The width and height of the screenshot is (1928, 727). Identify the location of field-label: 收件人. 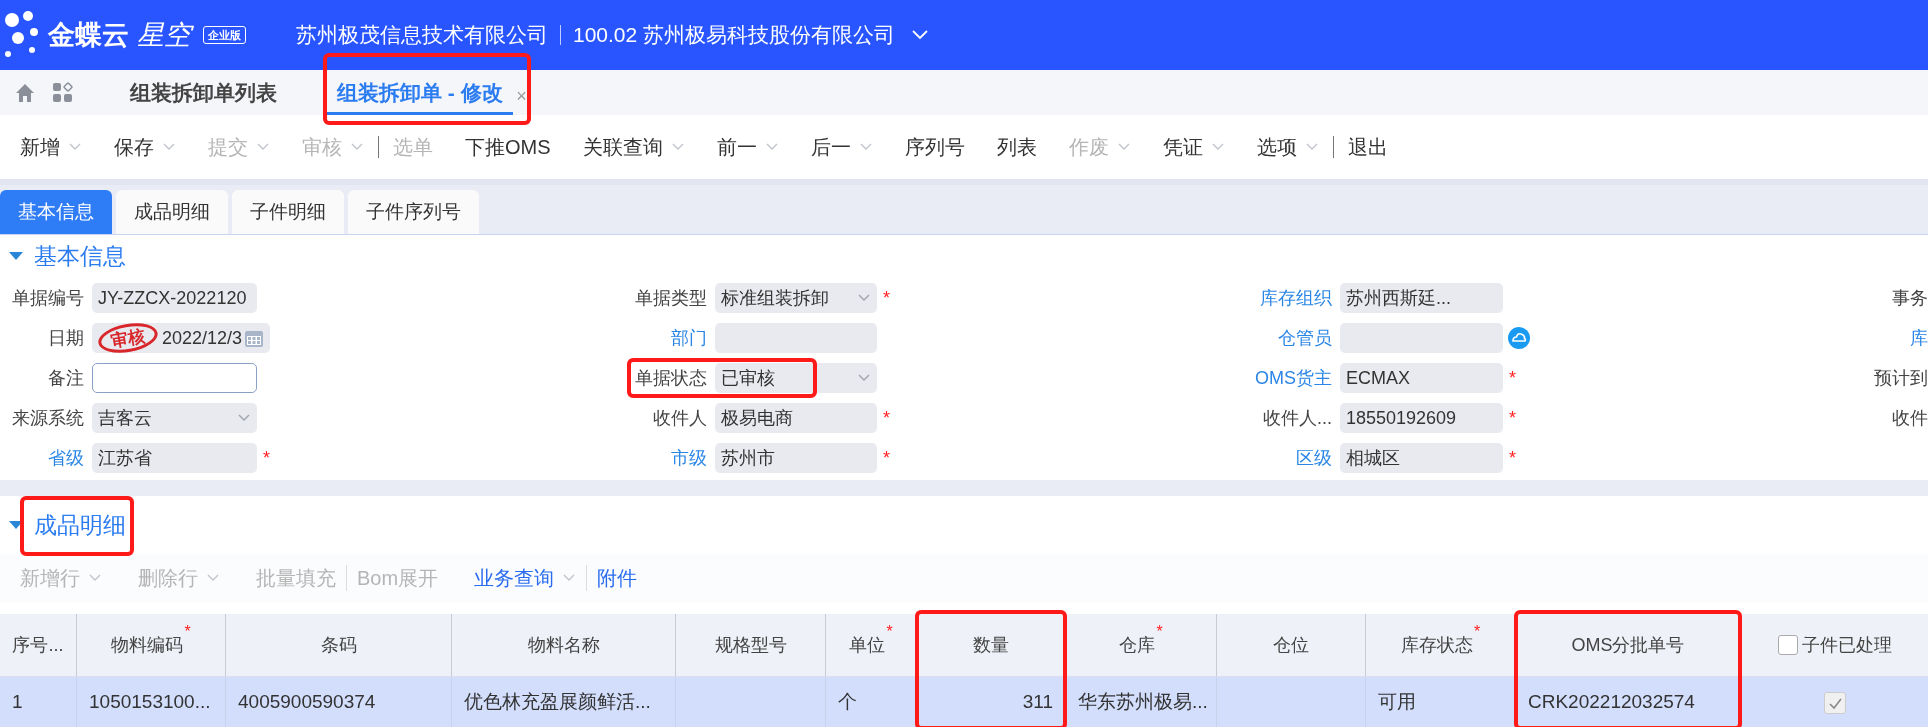
(680, 418).